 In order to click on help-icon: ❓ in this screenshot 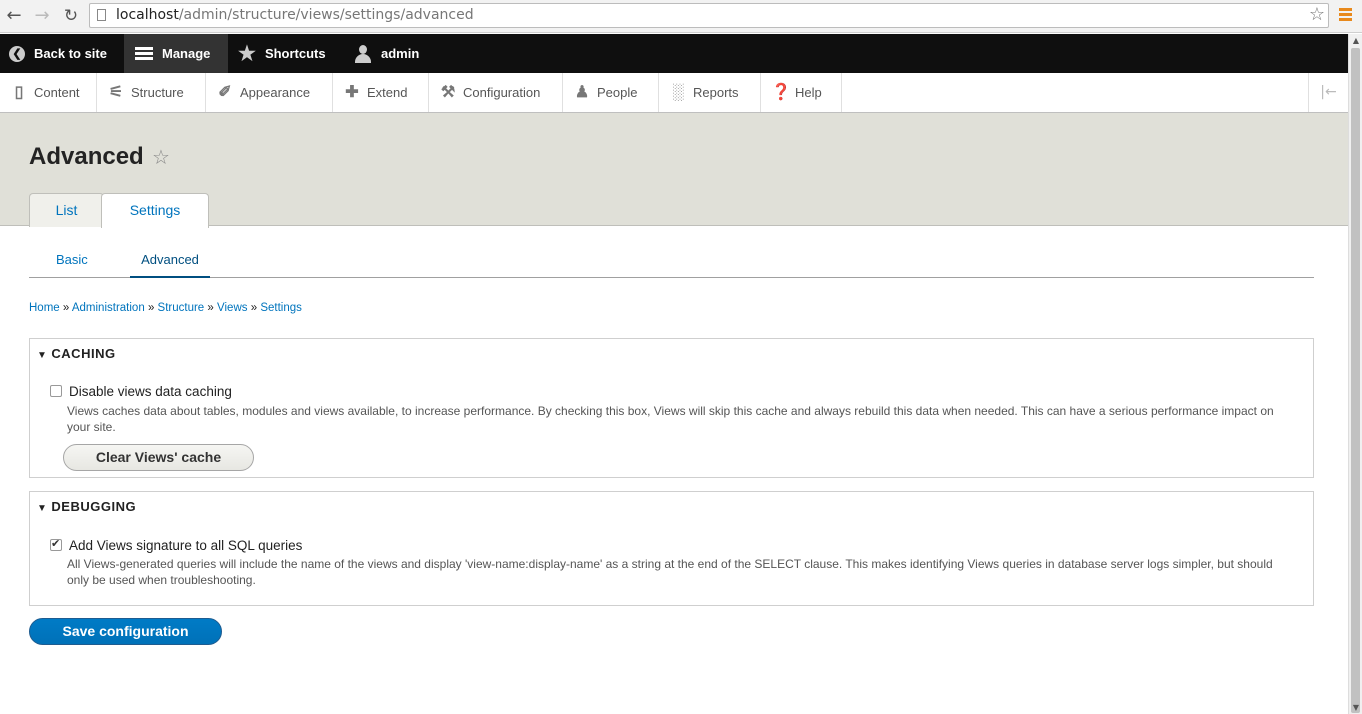, I will do `click(781, 92)`.